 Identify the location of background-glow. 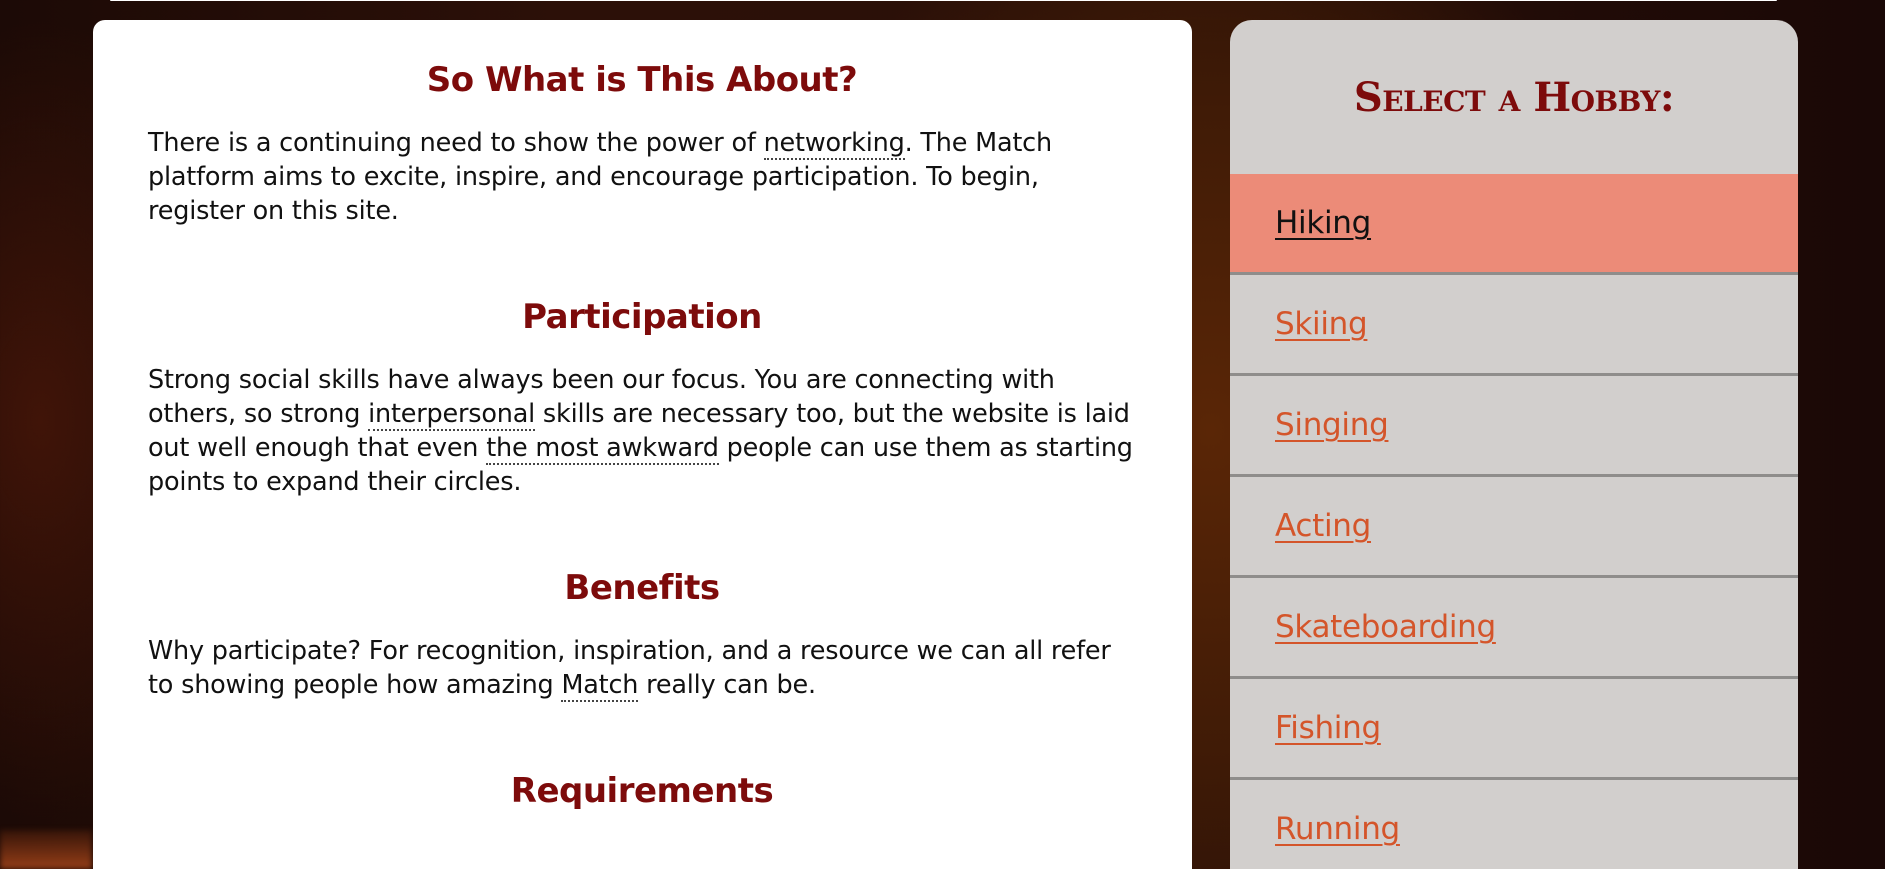
(46, 849).